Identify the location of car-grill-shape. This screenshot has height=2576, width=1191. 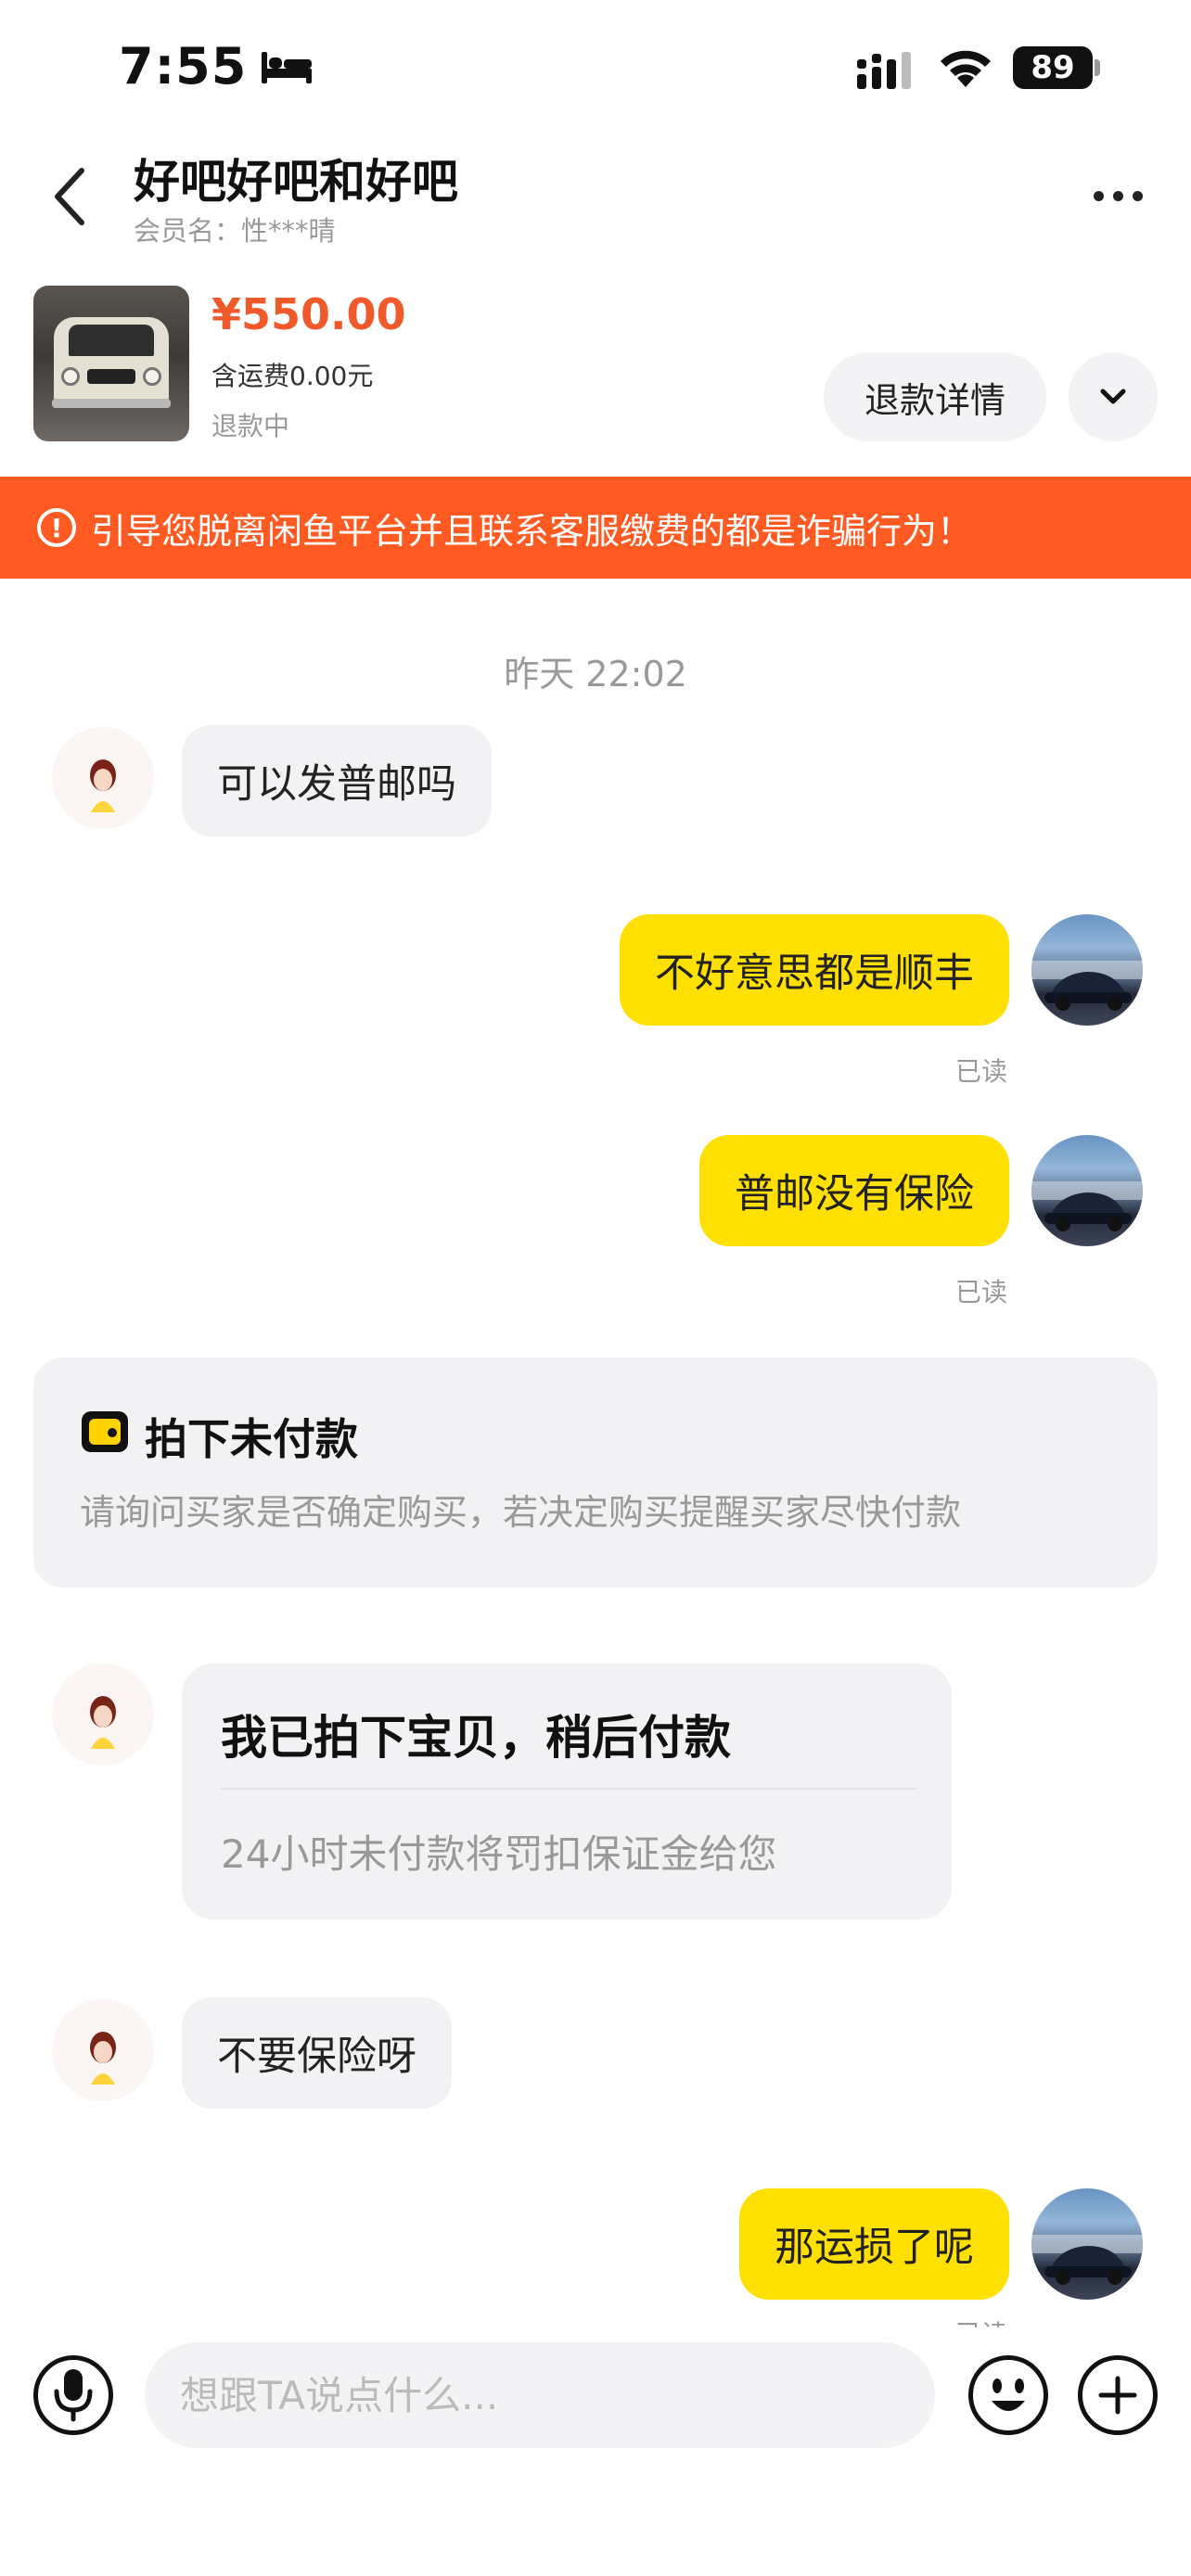
(111, 376).